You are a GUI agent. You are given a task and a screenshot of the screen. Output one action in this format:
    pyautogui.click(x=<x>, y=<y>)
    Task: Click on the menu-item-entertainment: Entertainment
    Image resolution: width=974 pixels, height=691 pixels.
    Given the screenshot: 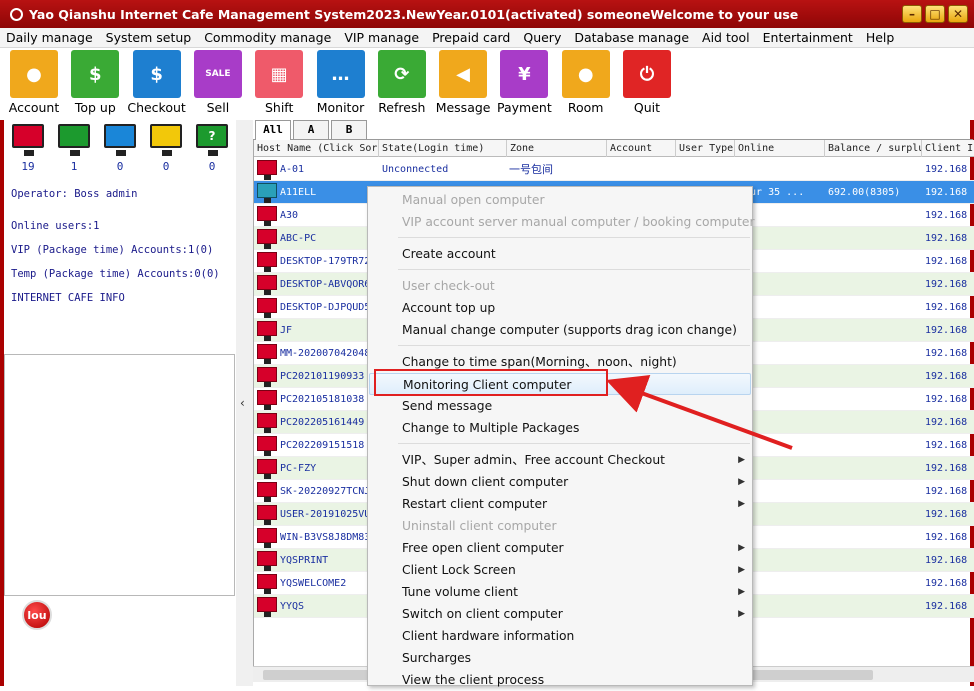 What is the action you would take?
    pyautogui.click(x=808, y=37)
    